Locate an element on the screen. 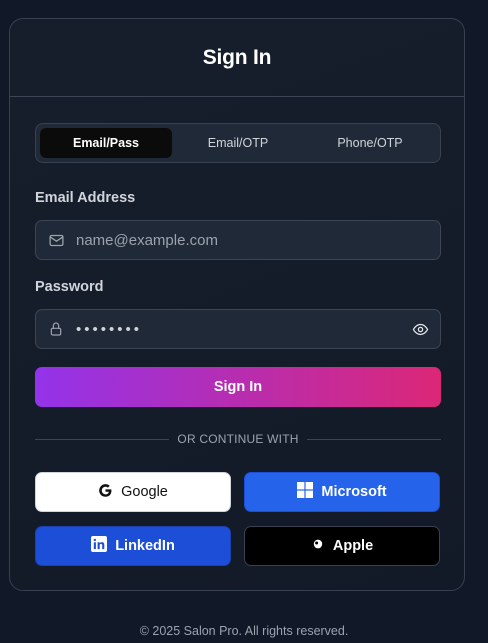 This screenshot has width=488, height=643. continue-with-divider: OR CONTINUE WITH is located at coordinates (238, 439).